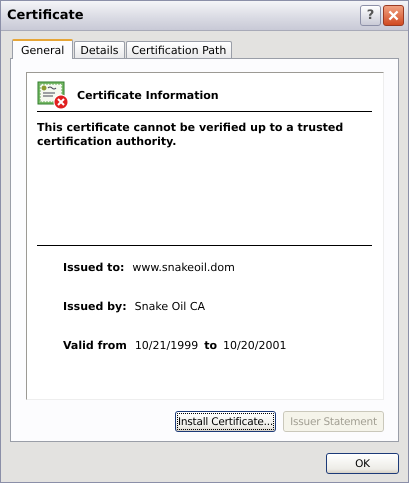  I want to click on info-heading: Certificate Information, so click(148, 95).